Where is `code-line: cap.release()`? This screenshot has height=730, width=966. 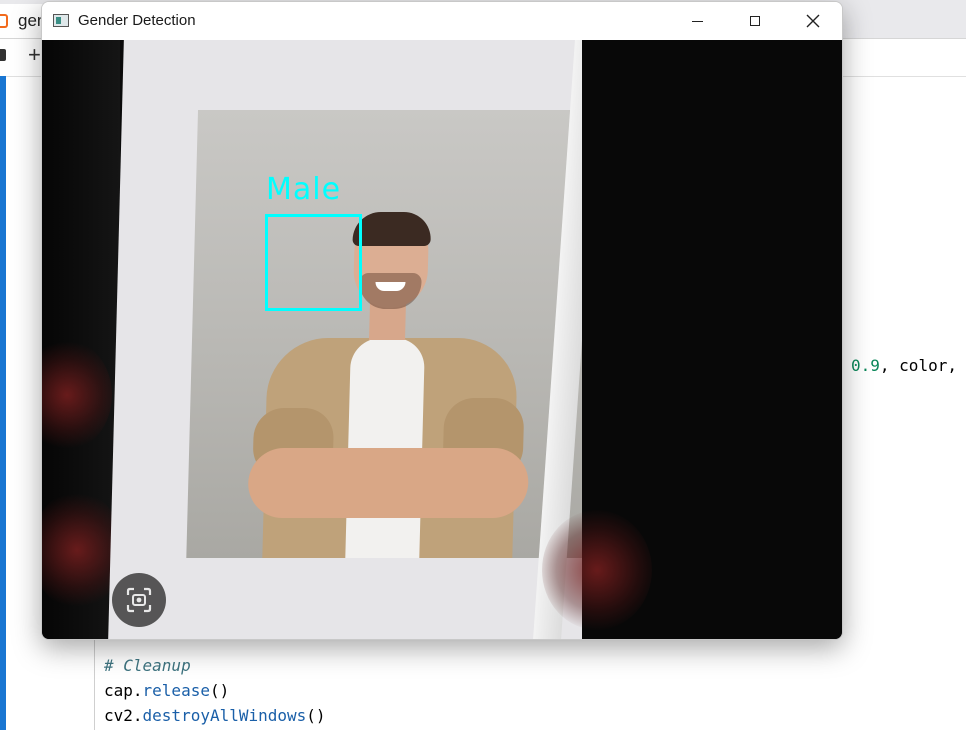
code-line: cap.release() is located at coordinates (167, 690).